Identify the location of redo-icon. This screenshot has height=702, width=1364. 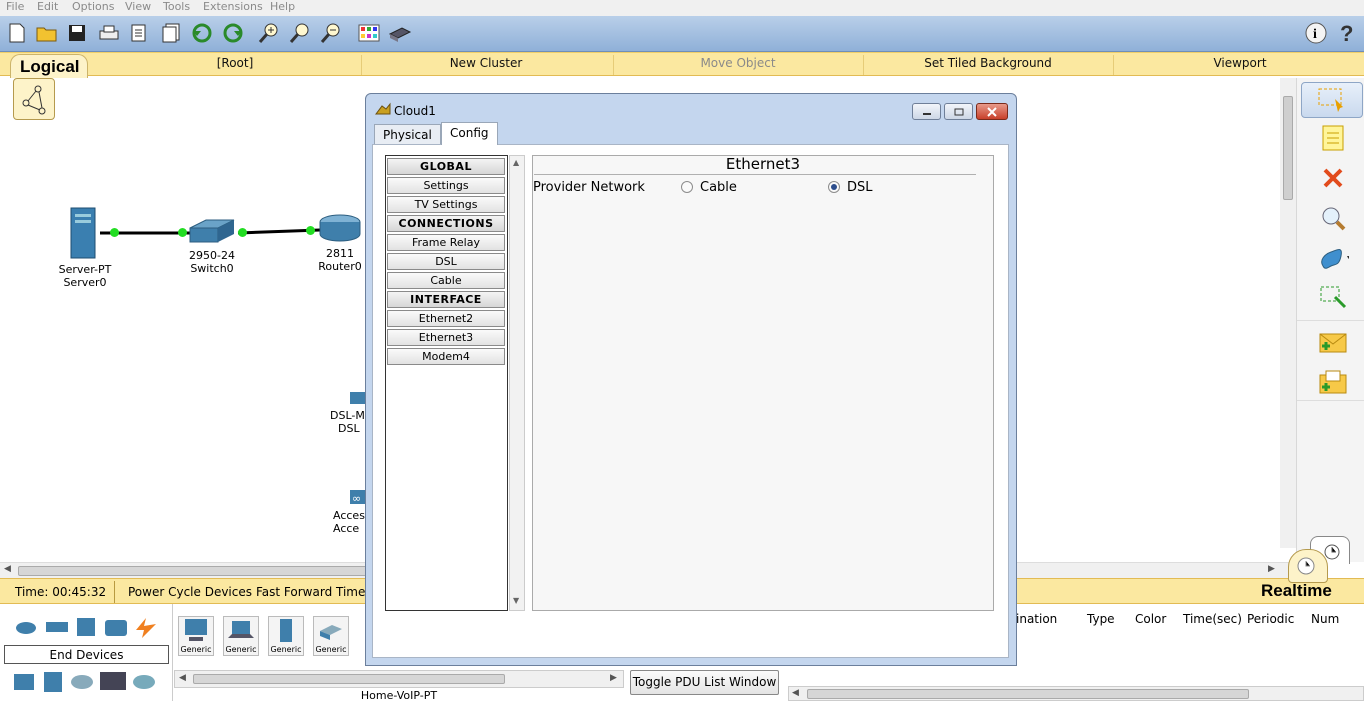
(233, 33).